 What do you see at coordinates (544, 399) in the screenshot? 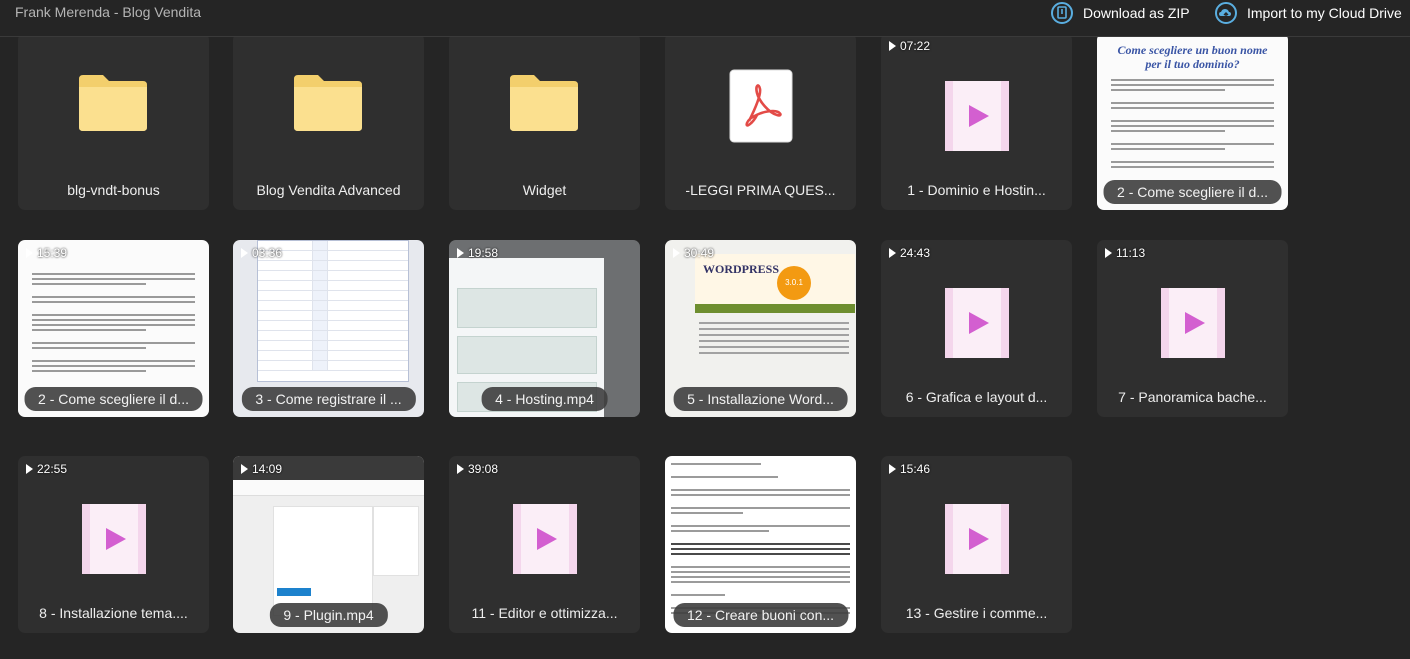
I see `file-name: 4 - Hosting.mp4` at bounding box center [544, 399].